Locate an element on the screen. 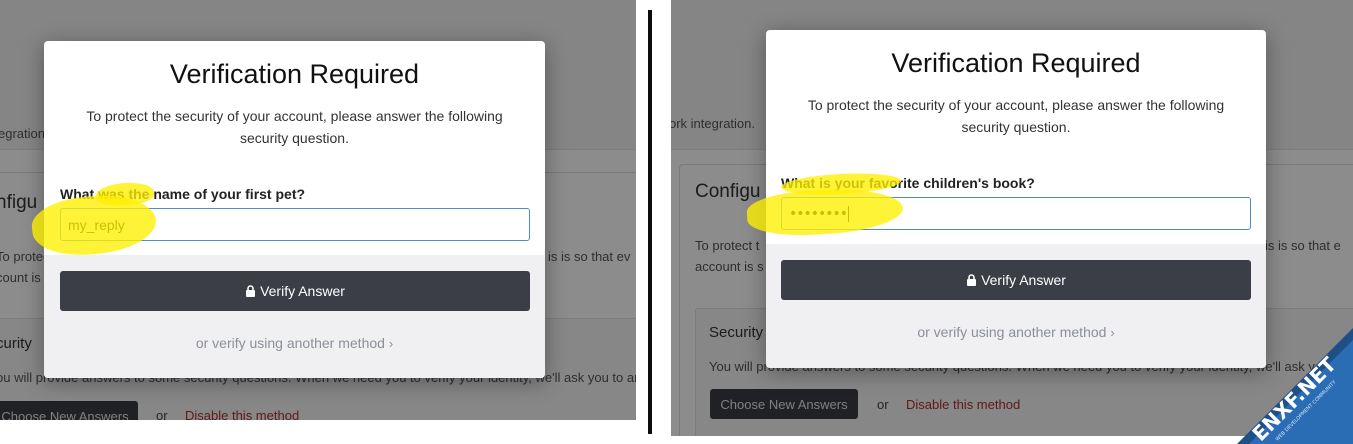 The width and height of the screenshot is (1353, 444). enxf-watermark-logo: ENXF.NET WEB DEVELOPMENT COMMUNITY is located at coordinates (1295, 386).